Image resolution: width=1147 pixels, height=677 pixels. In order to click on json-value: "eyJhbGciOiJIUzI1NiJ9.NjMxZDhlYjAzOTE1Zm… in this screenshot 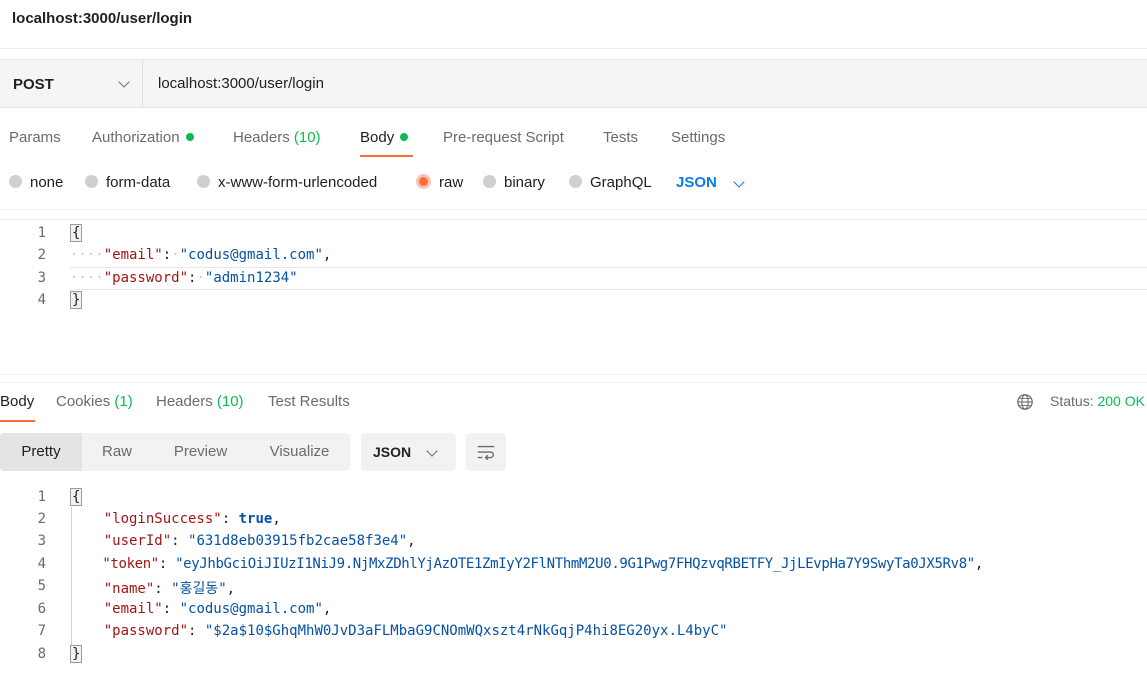, I will do `click(575, 564)`.